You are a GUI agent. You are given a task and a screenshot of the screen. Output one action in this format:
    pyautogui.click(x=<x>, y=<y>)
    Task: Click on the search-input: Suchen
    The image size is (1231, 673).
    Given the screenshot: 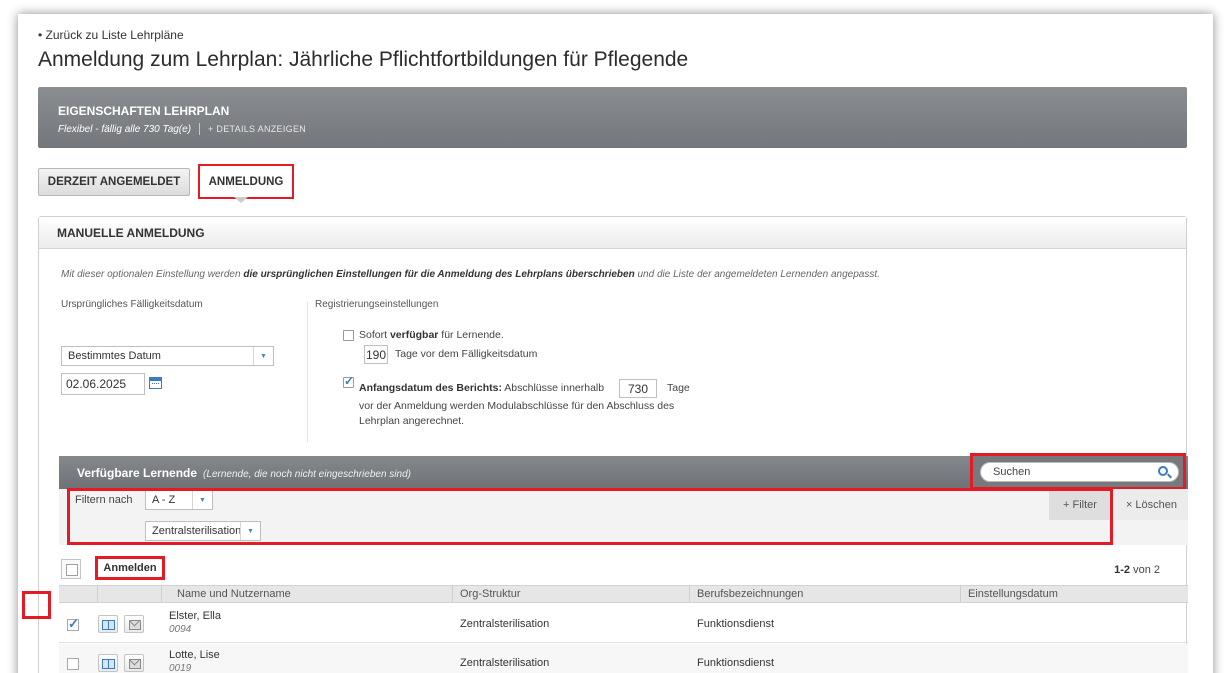 What is the action you would take?
    pyautogui.click(x=1079, y=472)
    